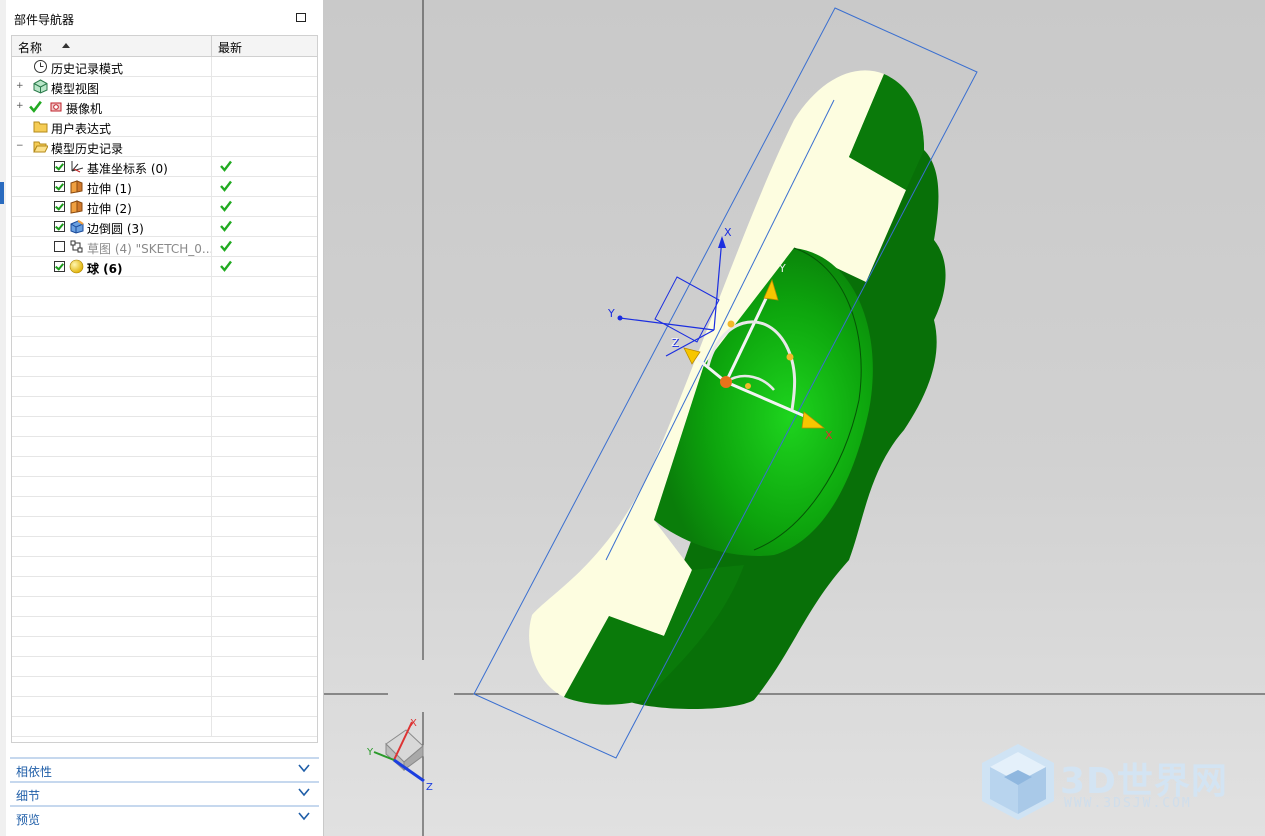 The image size is (1265, 836). Describe the element at coordinates (40, 86) in the screenshot. I see `model-view-icon` at that location.